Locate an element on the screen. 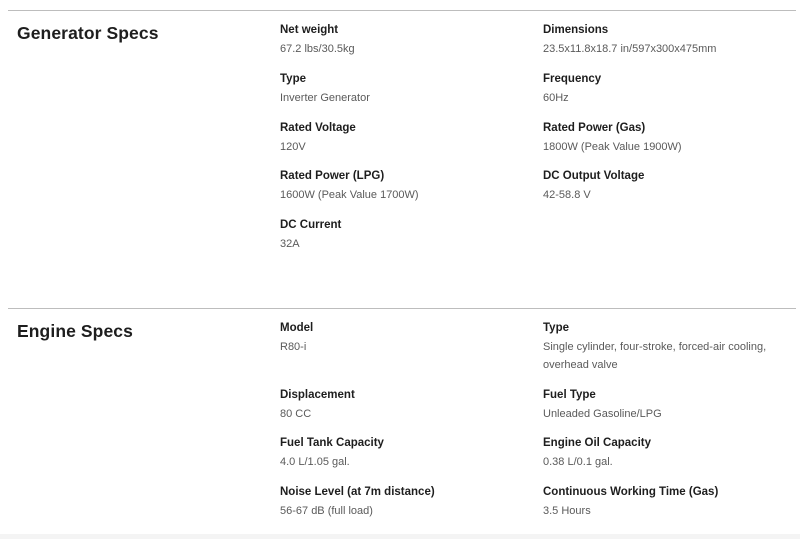 This screenshot has height=539, width=800. spec-net-weight: Net weight 67.2 lbs/30.5kg is located at coordinates (400, 40).